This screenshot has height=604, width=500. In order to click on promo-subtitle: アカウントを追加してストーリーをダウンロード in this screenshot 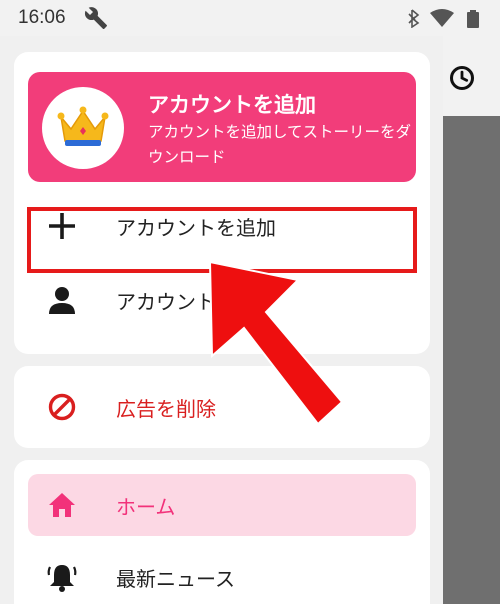, I will do `click(280, 144)`.